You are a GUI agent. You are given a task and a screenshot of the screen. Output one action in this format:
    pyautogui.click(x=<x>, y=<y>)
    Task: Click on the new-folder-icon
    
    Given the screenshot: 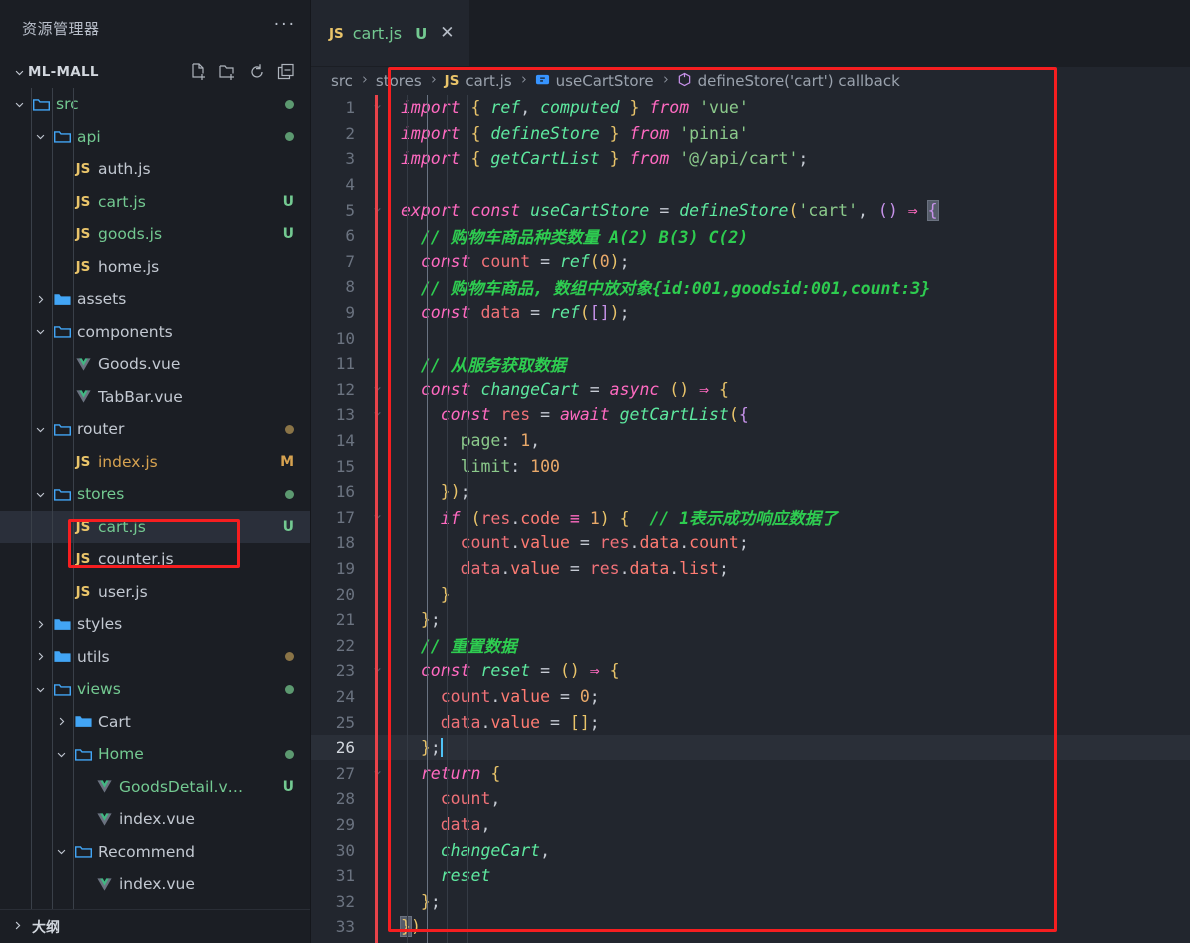 What is the action you would take?
    pyautogui.click(x=228, y=72)
    